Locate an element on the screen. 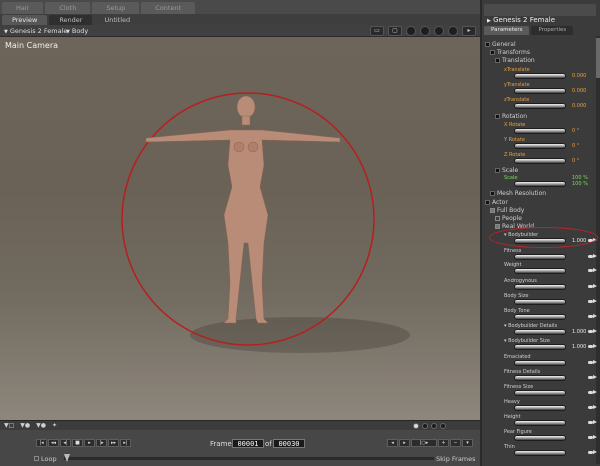 This screenshot has width=600, height=466. tab-setup: Setup is located at coordinates (116, 8).